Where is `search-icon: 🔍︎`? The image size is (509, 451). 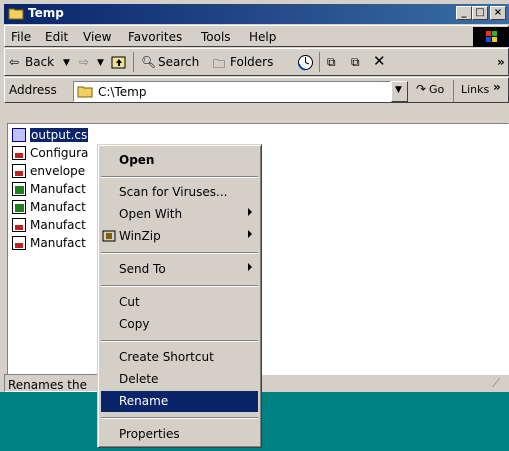
search-icon: 🔍︎ is located at coordinates (148, 62).